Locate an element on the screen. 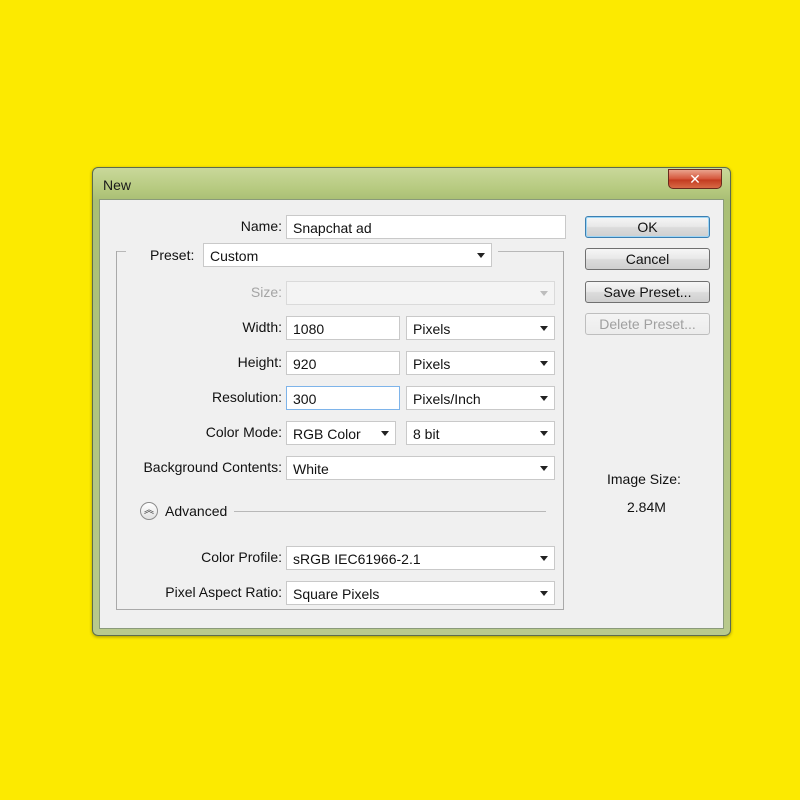 The image size is (800, 800). height-unit-select: Pixels is located at coordinates (480, 363).